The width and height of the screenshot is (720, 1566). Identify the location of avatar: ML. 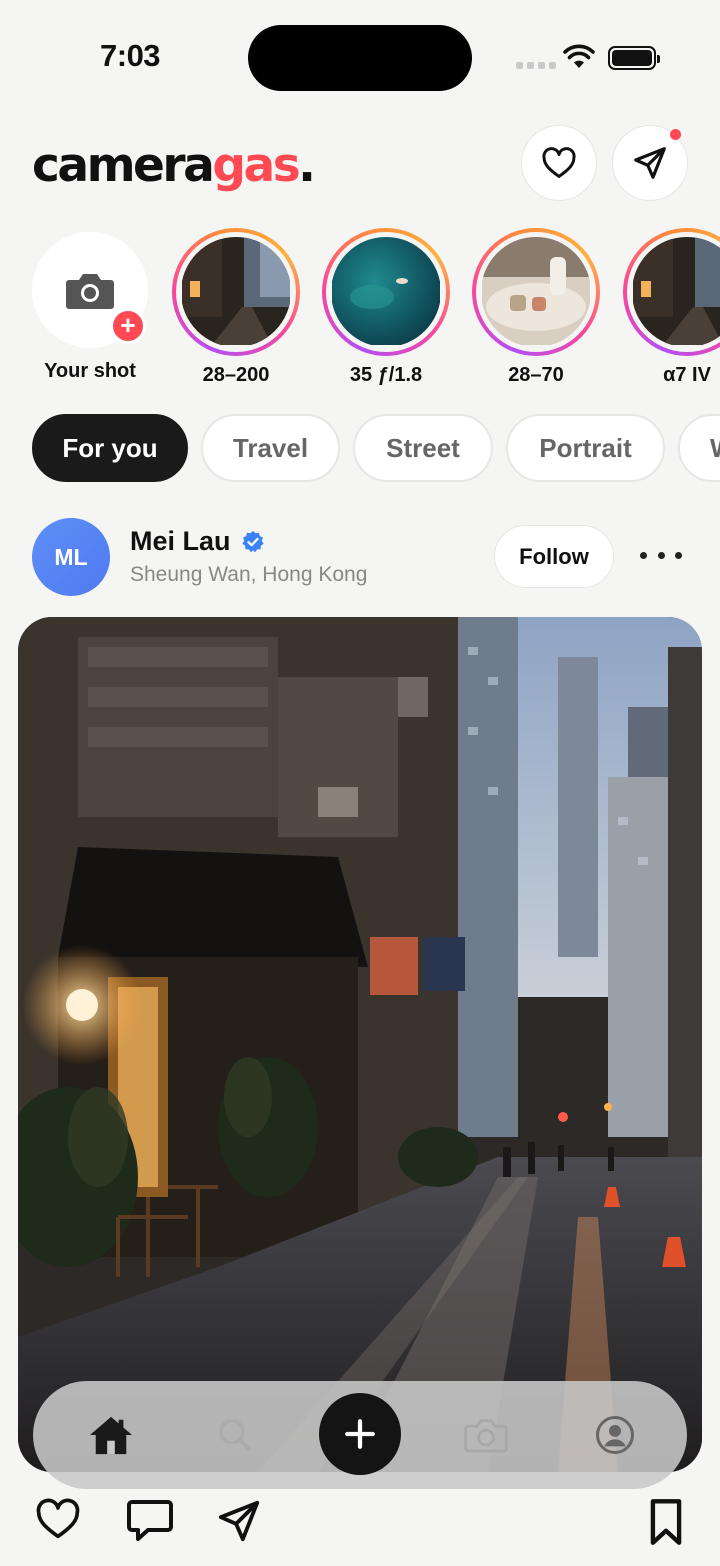
(71, 557).